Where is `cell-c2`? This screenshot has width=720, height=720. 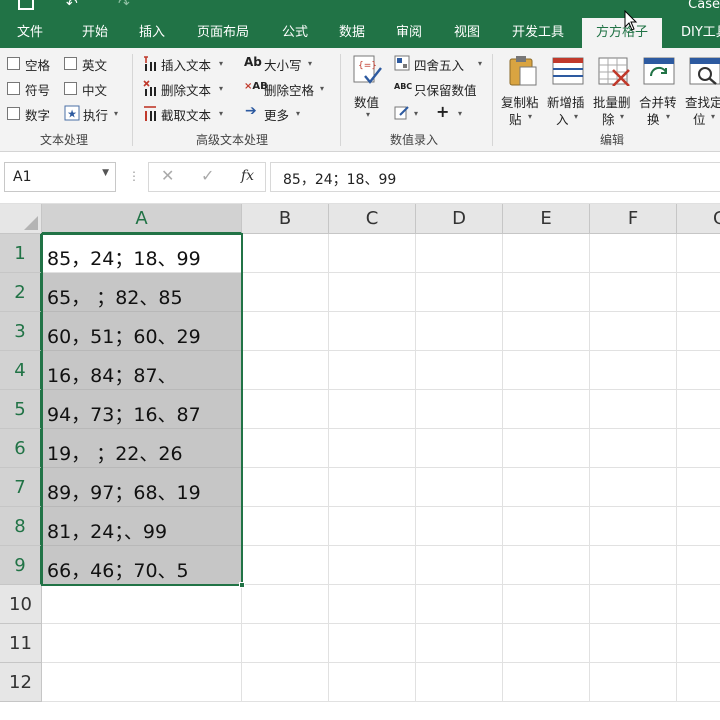 cell-c2 is located at coordinates (372, 292).